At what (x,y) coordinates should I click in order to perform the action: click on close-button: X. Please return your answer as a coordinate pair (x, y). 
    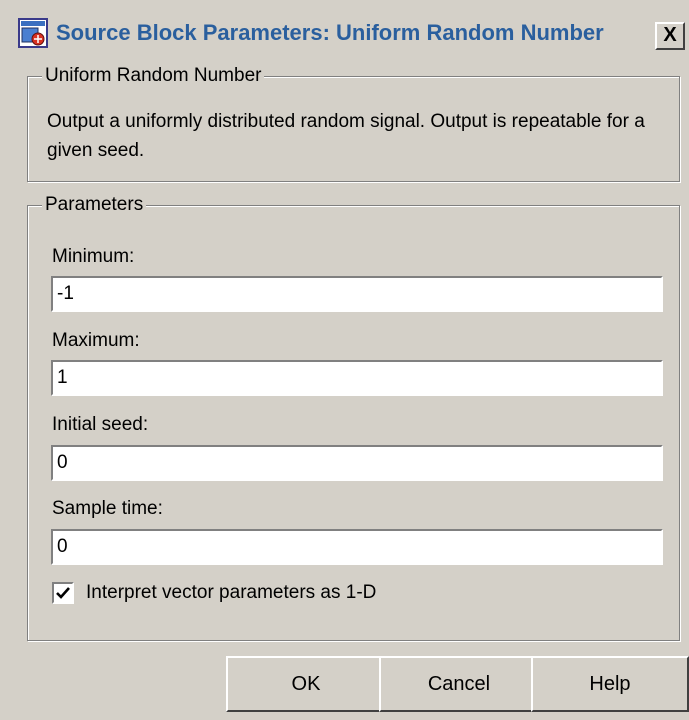
    Looking at the image, I should click on (670, 36).